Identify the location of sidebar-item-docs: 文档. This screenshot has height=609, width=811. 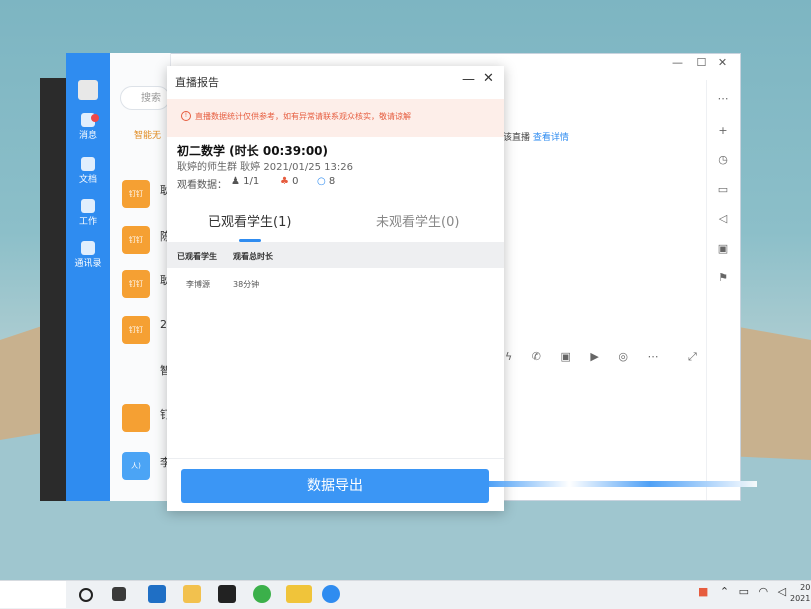
(88, 171).